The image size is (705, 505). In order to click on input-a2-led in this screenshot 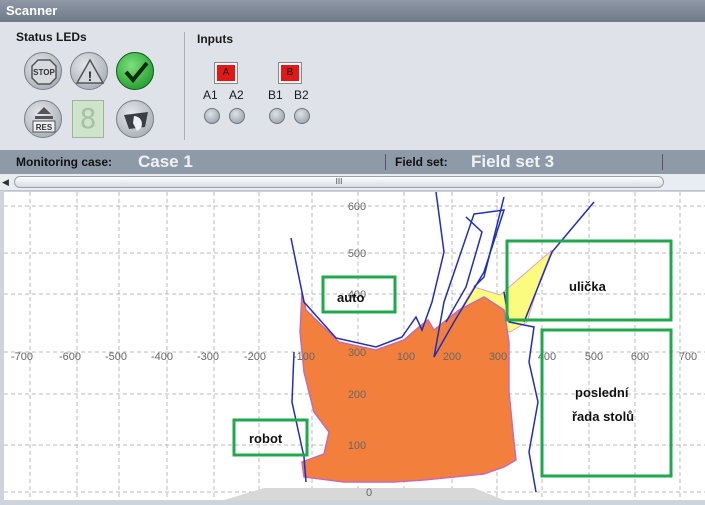, I will do `click(237, 116)`.